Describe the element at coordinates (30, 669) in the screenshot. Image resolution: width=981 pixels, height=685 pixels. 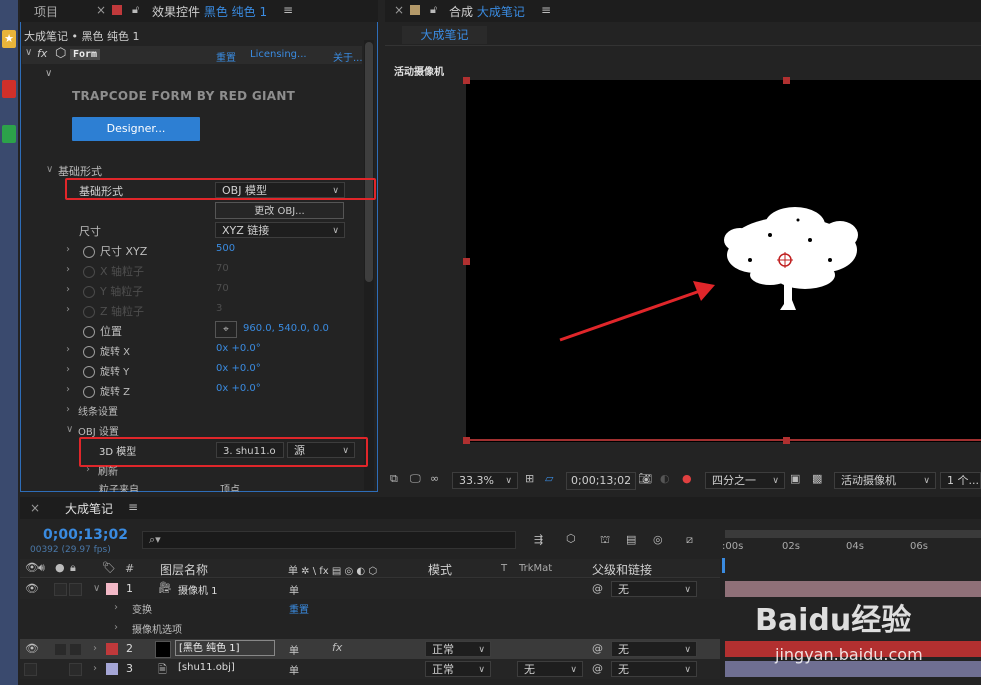
I see `visibility-toggle` at that location.